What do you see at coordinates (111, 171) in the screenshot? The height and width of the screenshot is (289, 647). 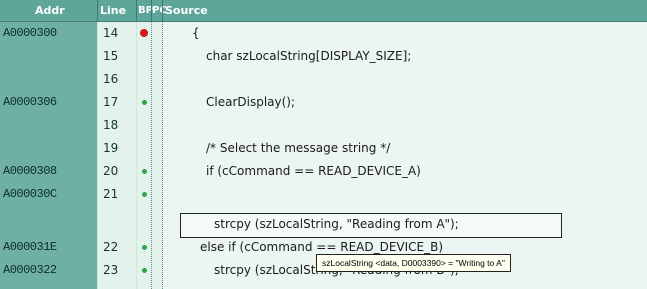 I see `row-line-number: 20` at bounding box center [111, 171].